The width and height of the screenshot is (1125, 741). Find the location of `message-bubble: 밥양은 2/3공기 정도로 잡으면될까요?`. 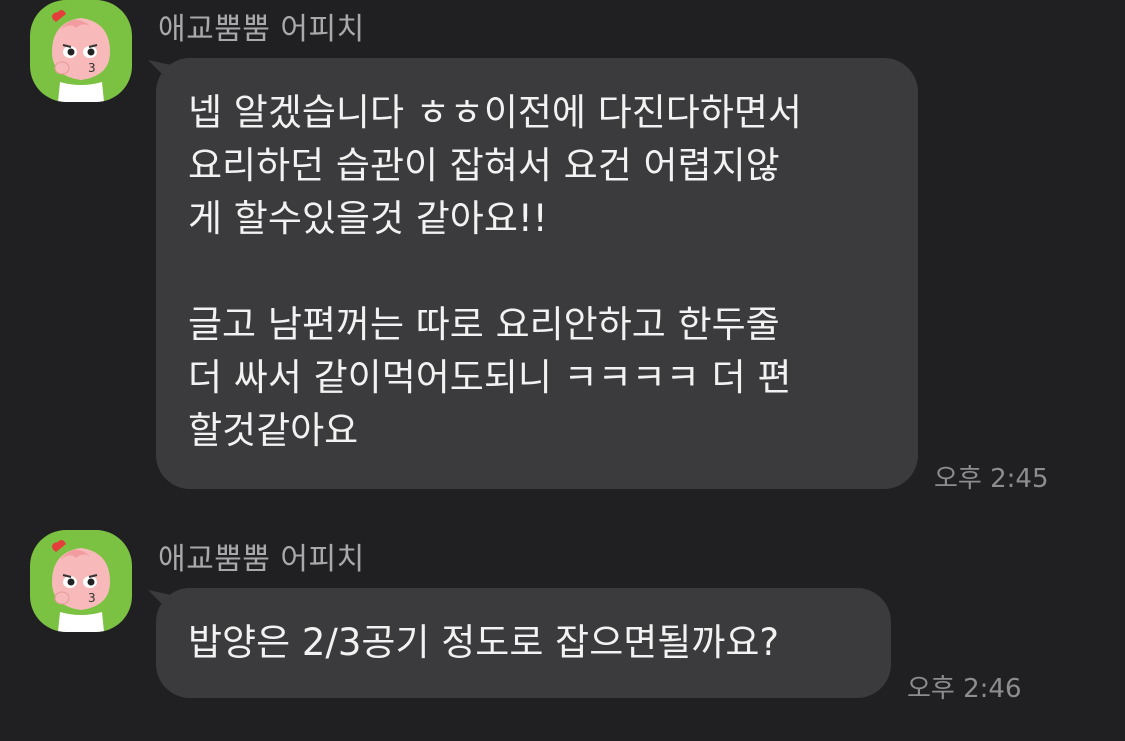

message-bubble: 밥양은 2/3공기 정도로 잡으면될까요? is located at coordinates (523, 643).